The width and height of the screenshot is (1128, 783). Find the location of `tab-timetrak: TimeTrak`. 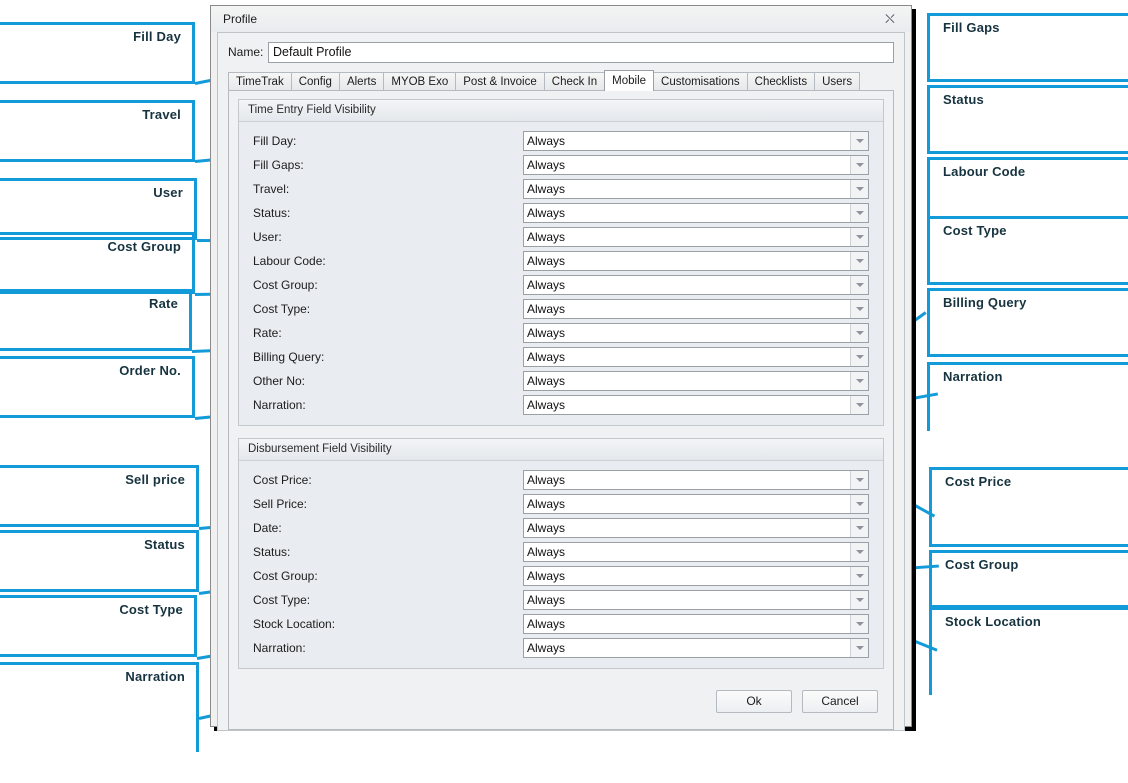

tab-timetrak: TimeTrak is located at coordinates (260, 81).